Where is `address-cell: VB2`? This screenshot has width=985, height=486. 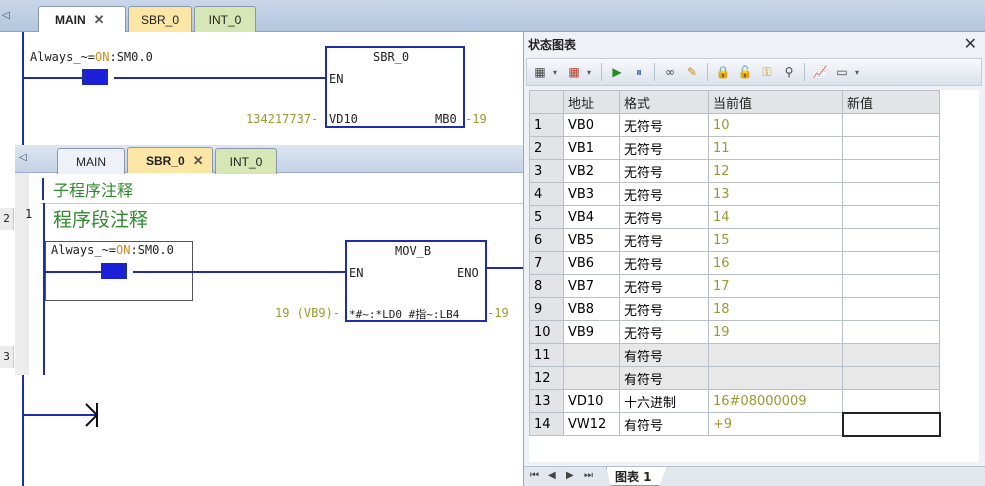
address-cell: VB2 is located at coordinates (591, 171).